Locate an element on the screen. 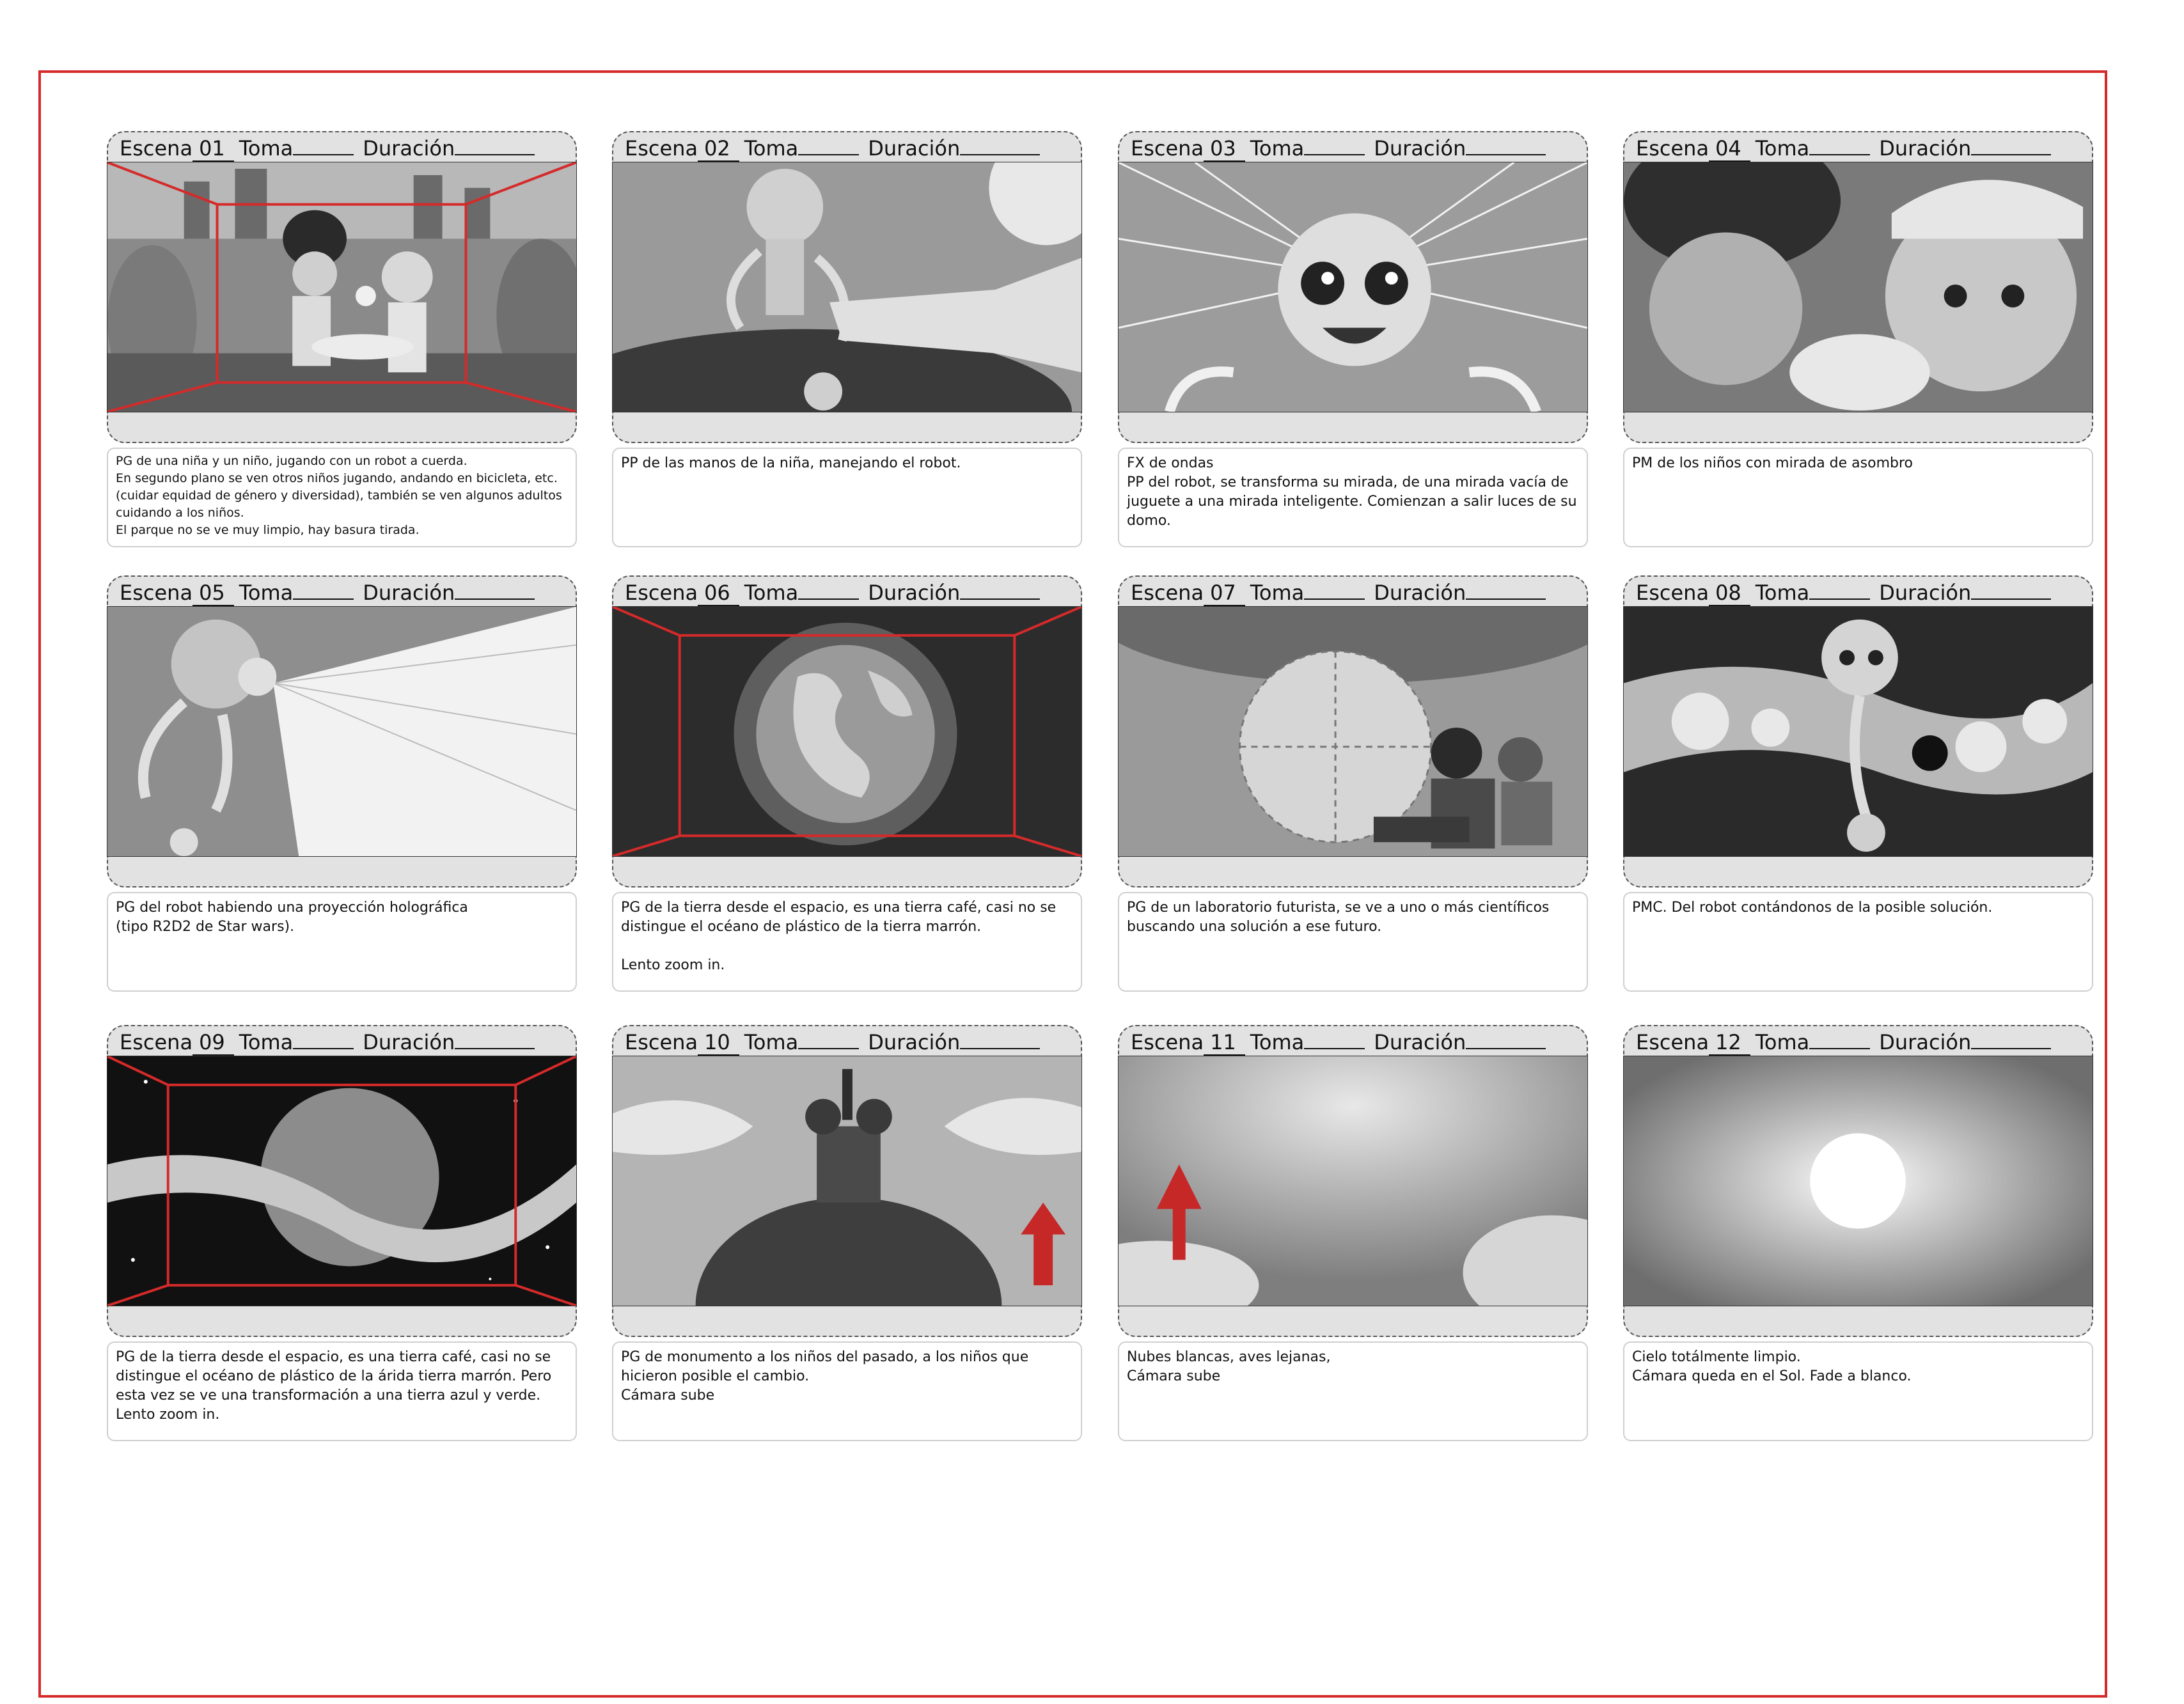 Image resolution: width=2184 pixels, height=1704 pixels. sketch-lab-scientists is located at coordinates (1353, 731).